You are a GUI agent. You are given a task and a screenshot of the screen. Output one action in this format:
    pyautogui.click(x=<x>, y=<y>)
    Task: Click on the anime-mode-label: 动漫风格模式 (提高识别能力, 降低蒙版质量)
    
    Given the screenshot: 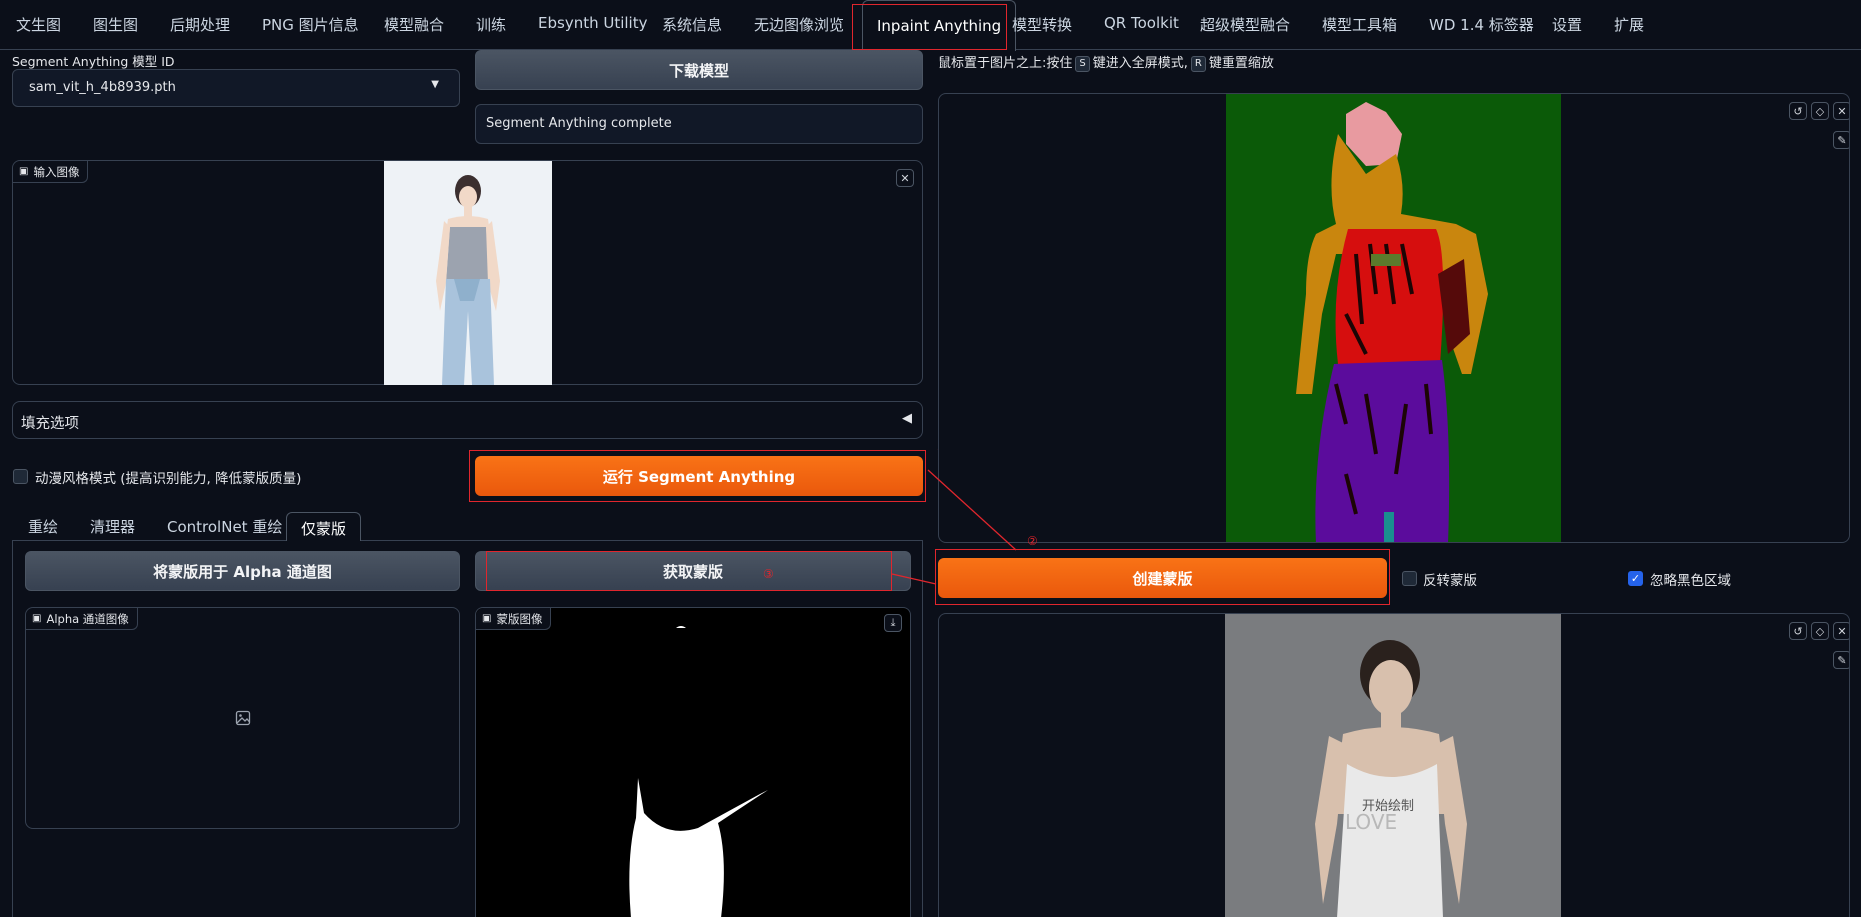 What is the action you would take?
    pyautogui.click(x=168, y=479)
    